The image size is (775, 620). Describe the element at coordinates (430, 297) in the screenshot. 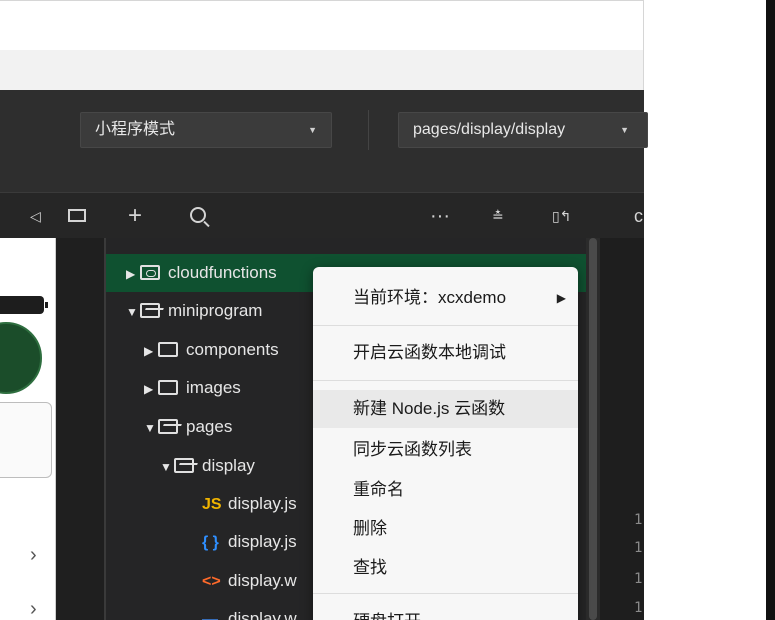

I see `menu-item-label: 当前环境：xcxdemo` at that location.